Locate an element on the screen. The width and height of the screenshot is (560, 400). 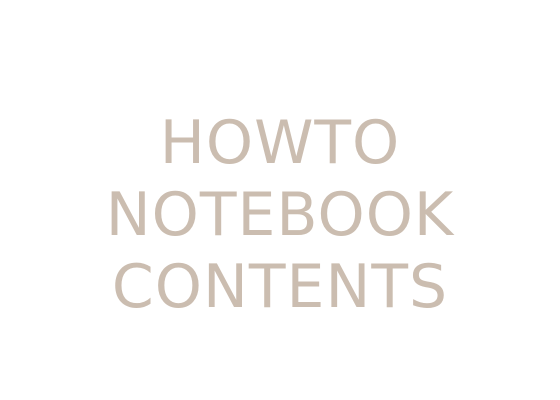
title-line-notebook: NOTEBOOK is located at coordinates (280, 215).